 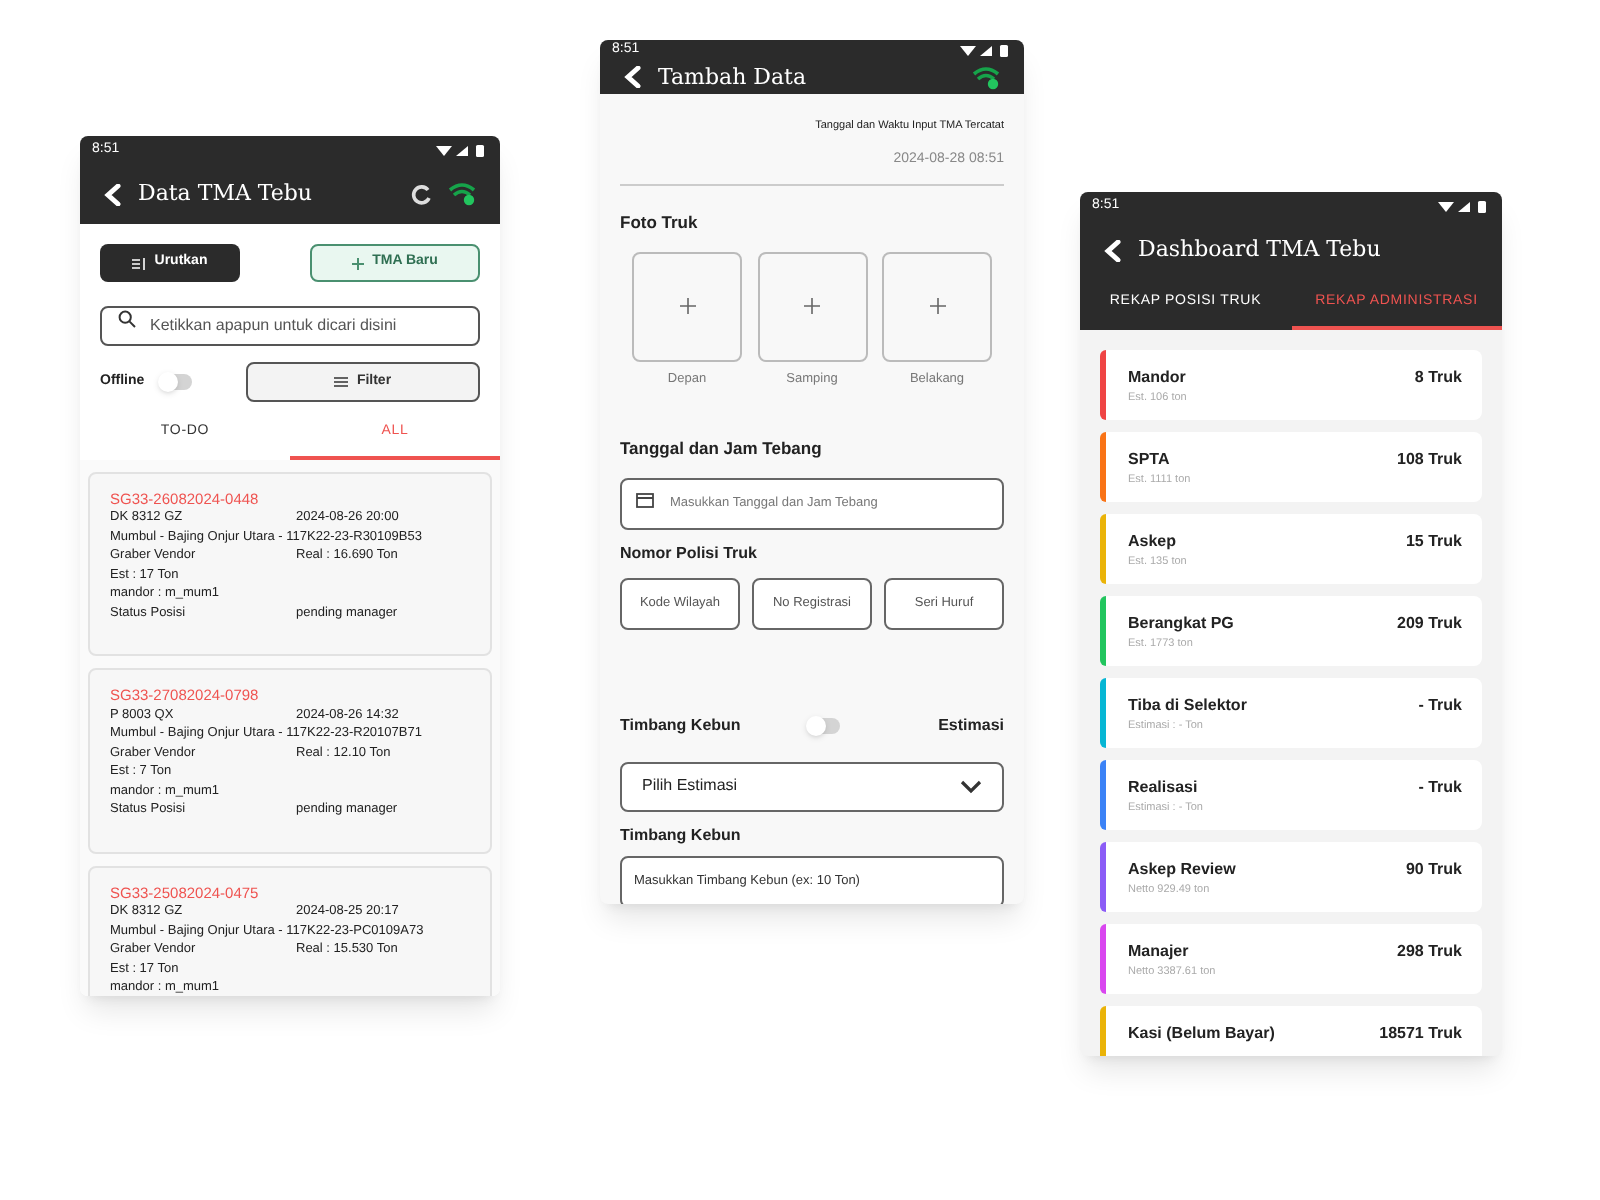 I want to click on calendar-icon, so click(x=645, y=500).